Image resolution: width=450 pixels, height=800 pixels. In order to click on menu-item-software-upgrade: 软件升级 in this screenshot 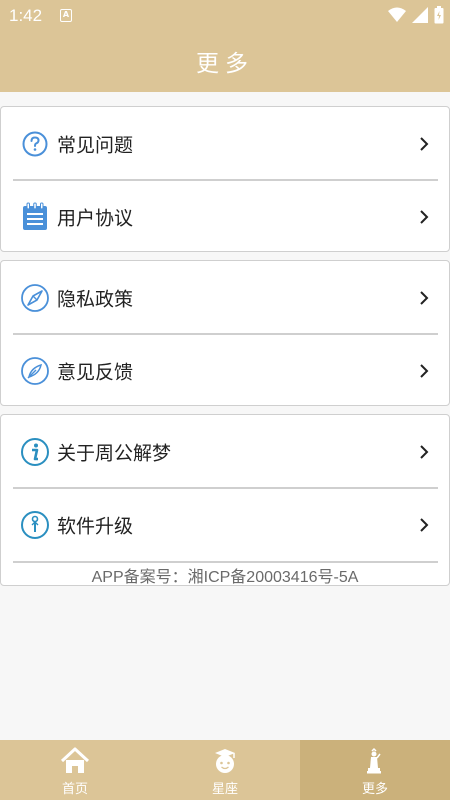, I will do `click(224, 525)`.